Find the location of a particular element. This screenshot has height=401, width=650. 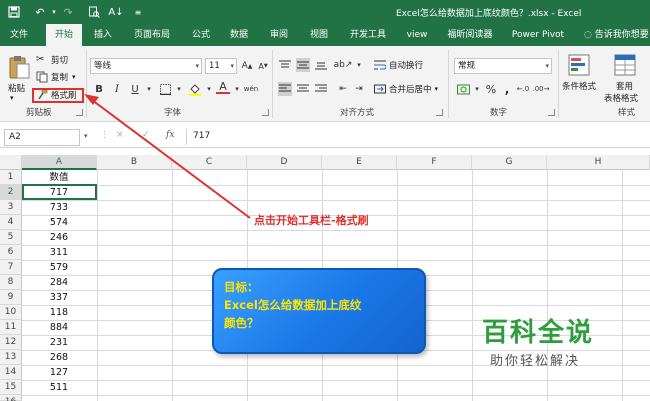

goal-line-1: Excel怎么给数据加上底纹 is located at coordinates (293, 305).